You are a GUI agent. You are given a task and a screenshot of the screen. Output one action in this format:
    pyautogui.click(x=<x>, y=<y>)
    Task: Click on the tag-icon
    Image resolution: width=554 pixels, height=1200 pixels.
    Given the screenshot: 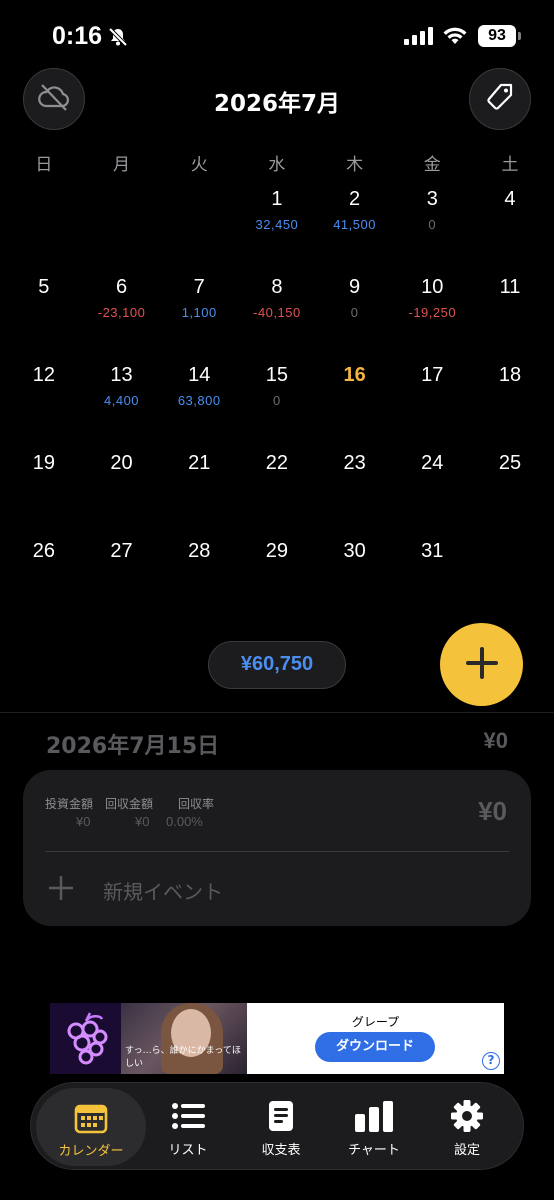 What is the action you would take?
    pyautogui.click(x=500, y=99)
    